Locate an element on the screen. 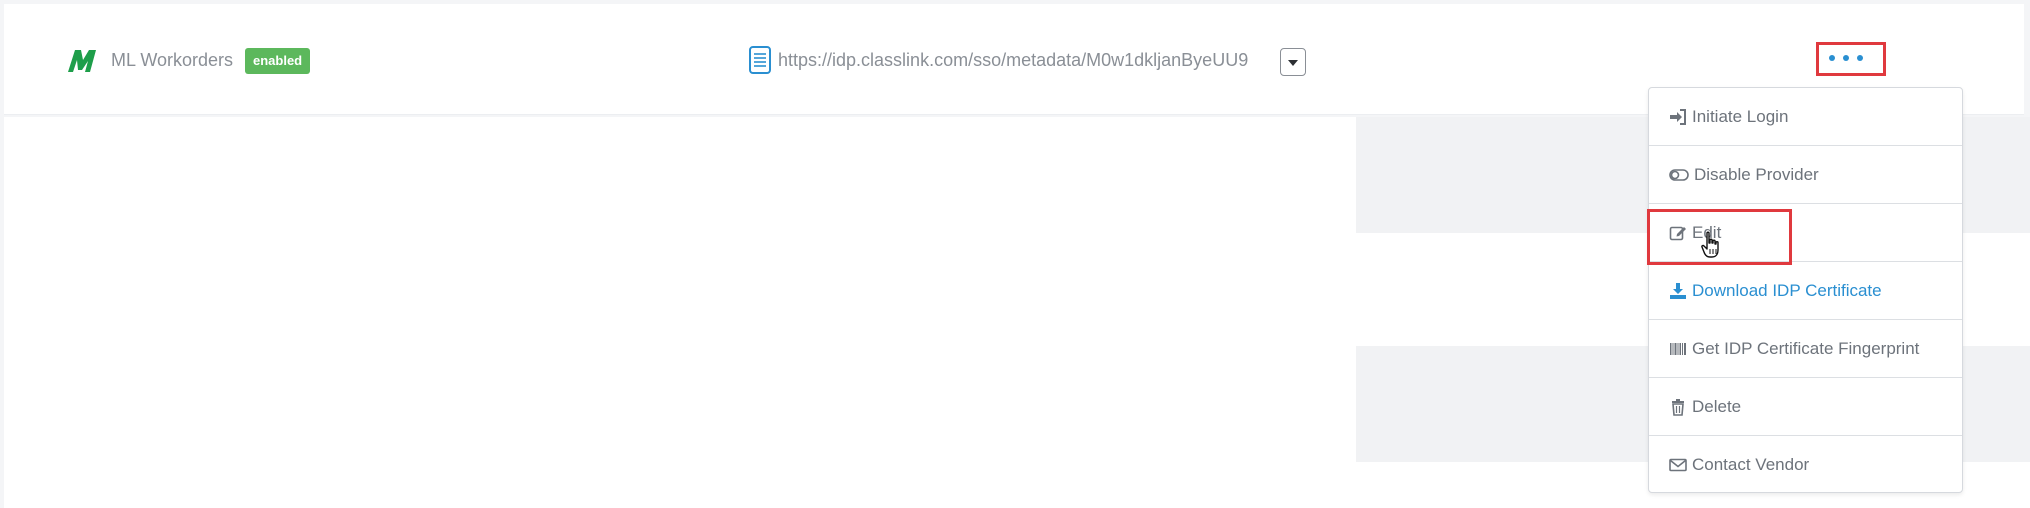  ml-logo-icon is located at coordinates (82, 61).